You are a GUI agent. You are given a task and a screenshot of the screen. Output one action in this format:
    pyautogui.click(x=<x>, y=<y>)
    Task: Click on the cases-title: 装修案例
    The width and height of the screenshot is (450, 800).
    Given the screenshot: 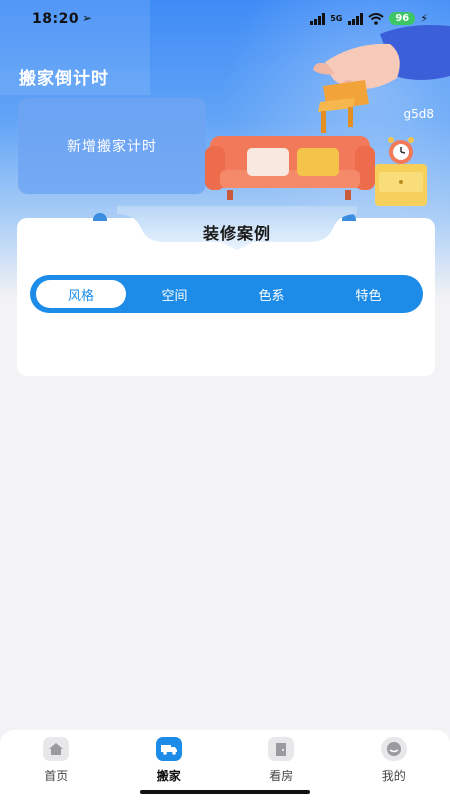 What is the action you would take?
    pyautogui.click(x=236, y=233)
    